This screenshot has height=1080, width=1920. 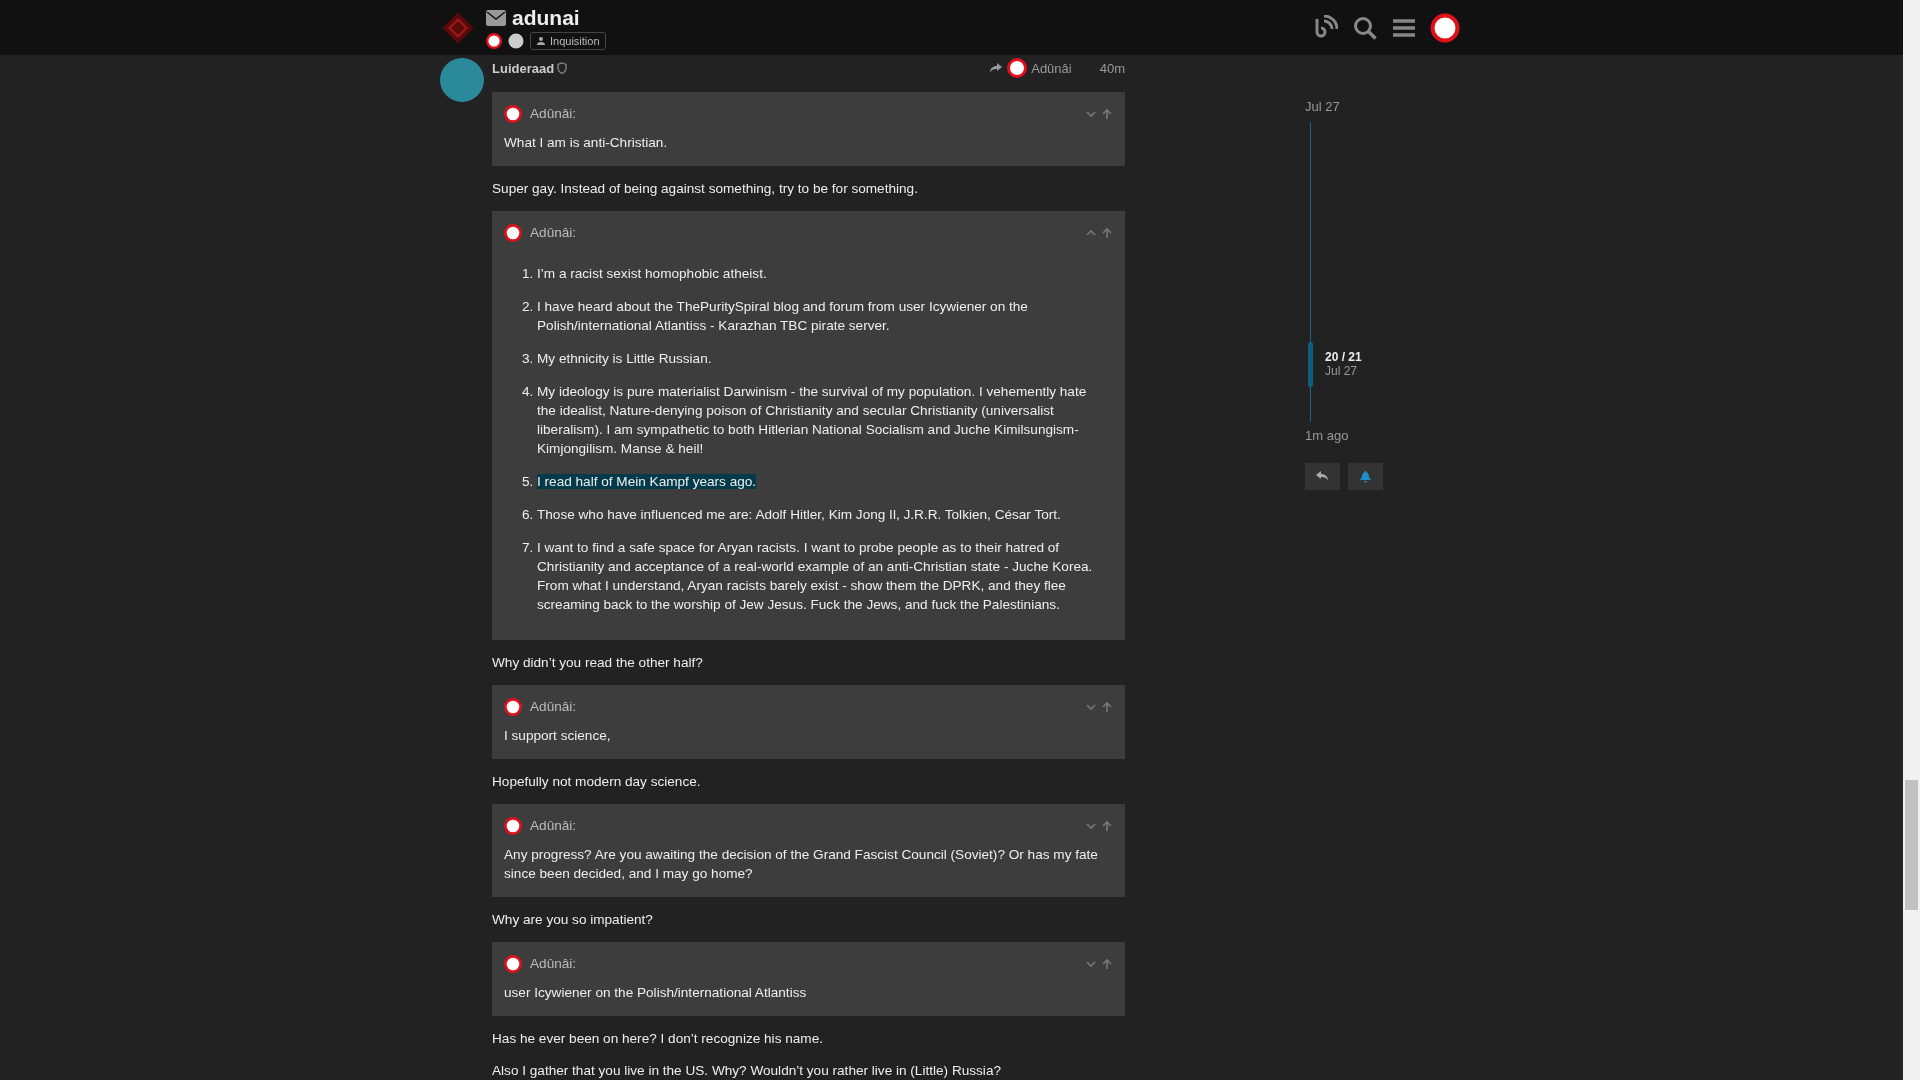 What do you see at coordinates (541, 40) in the screenshot?
I see `users-icon` at bounding box center [541, 40].